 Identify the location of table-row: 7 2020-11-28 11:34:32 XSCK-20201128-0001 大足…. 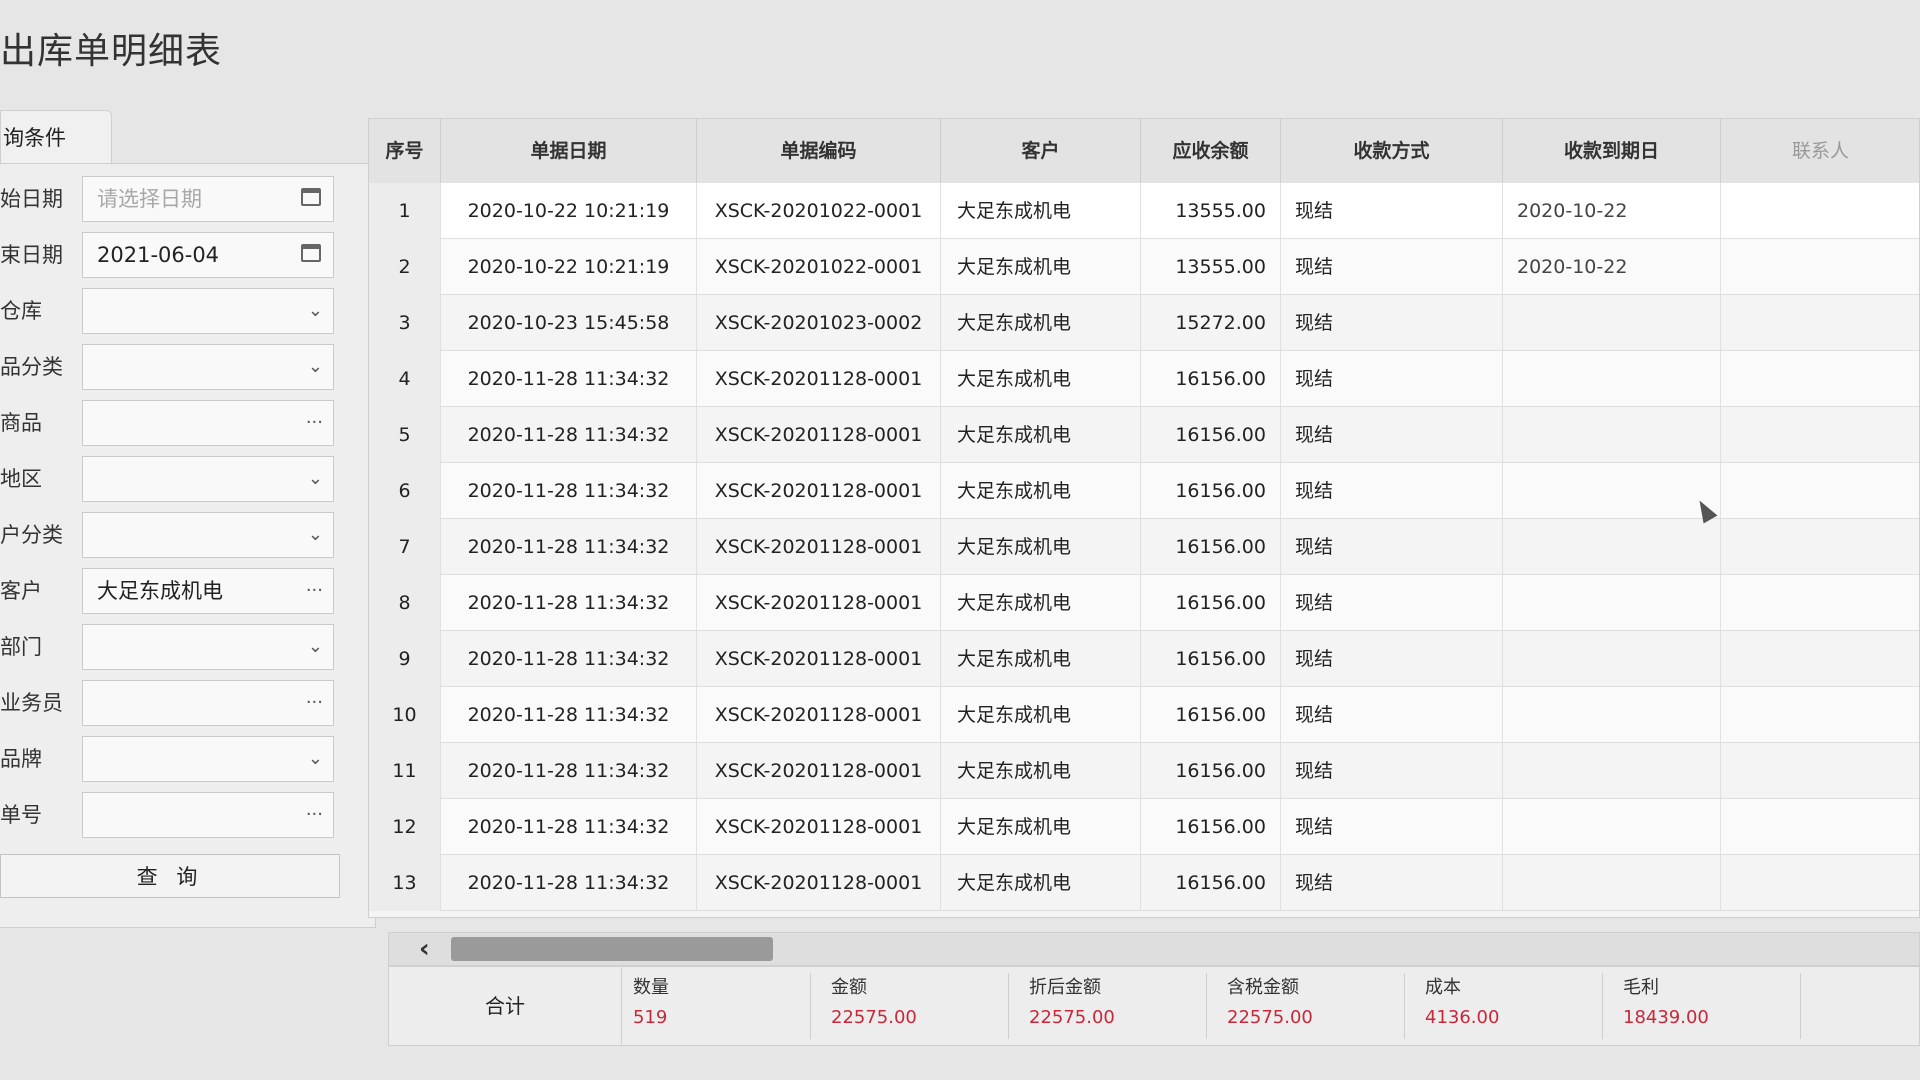
(1144, 547).